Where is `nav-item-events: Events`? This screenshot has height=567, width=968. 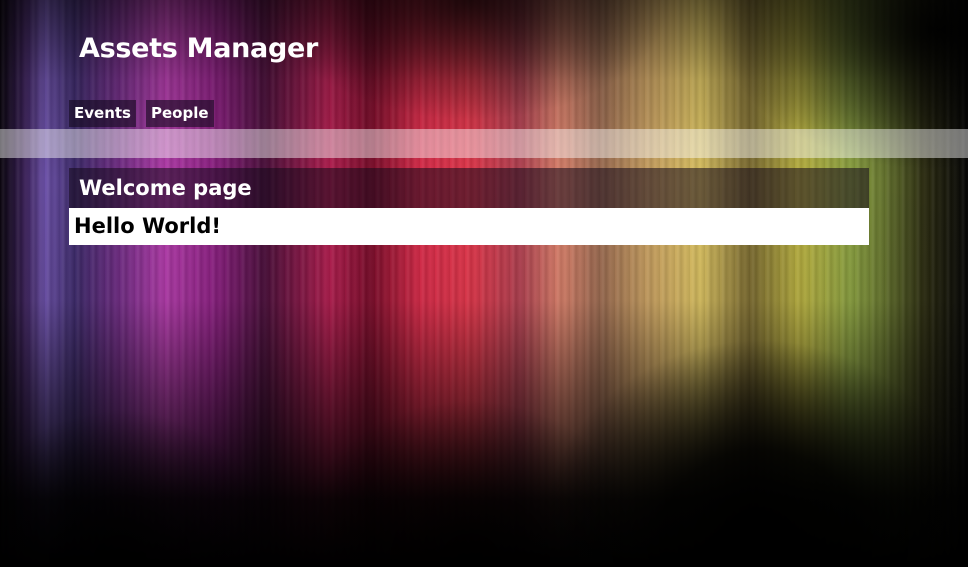
nav-item-events: Events is located at coordinates (102, 113).